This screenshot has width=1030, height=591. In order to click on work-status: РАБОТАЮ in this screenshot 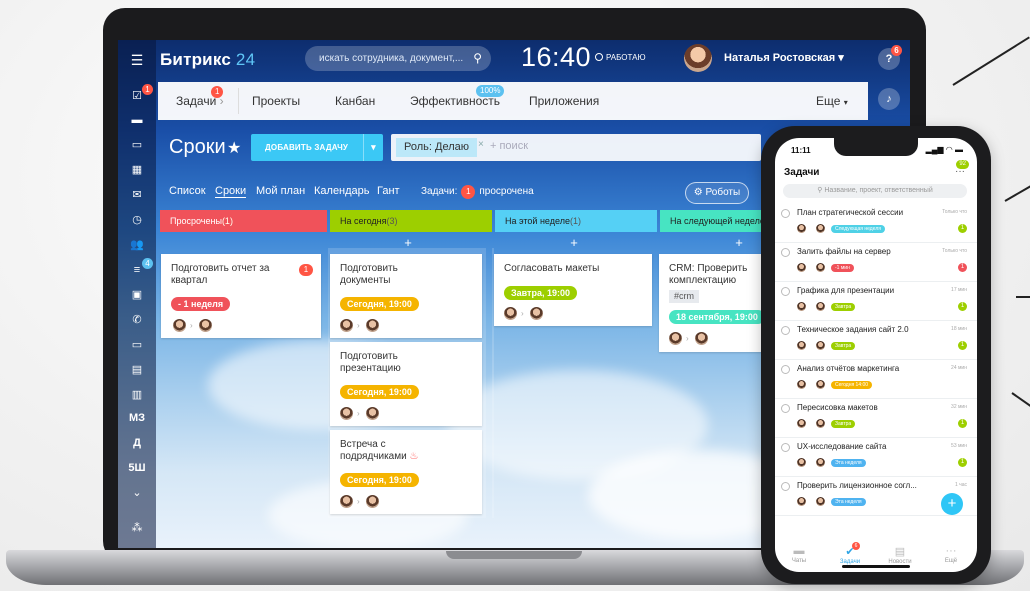, I will do `click(620, 57)`.